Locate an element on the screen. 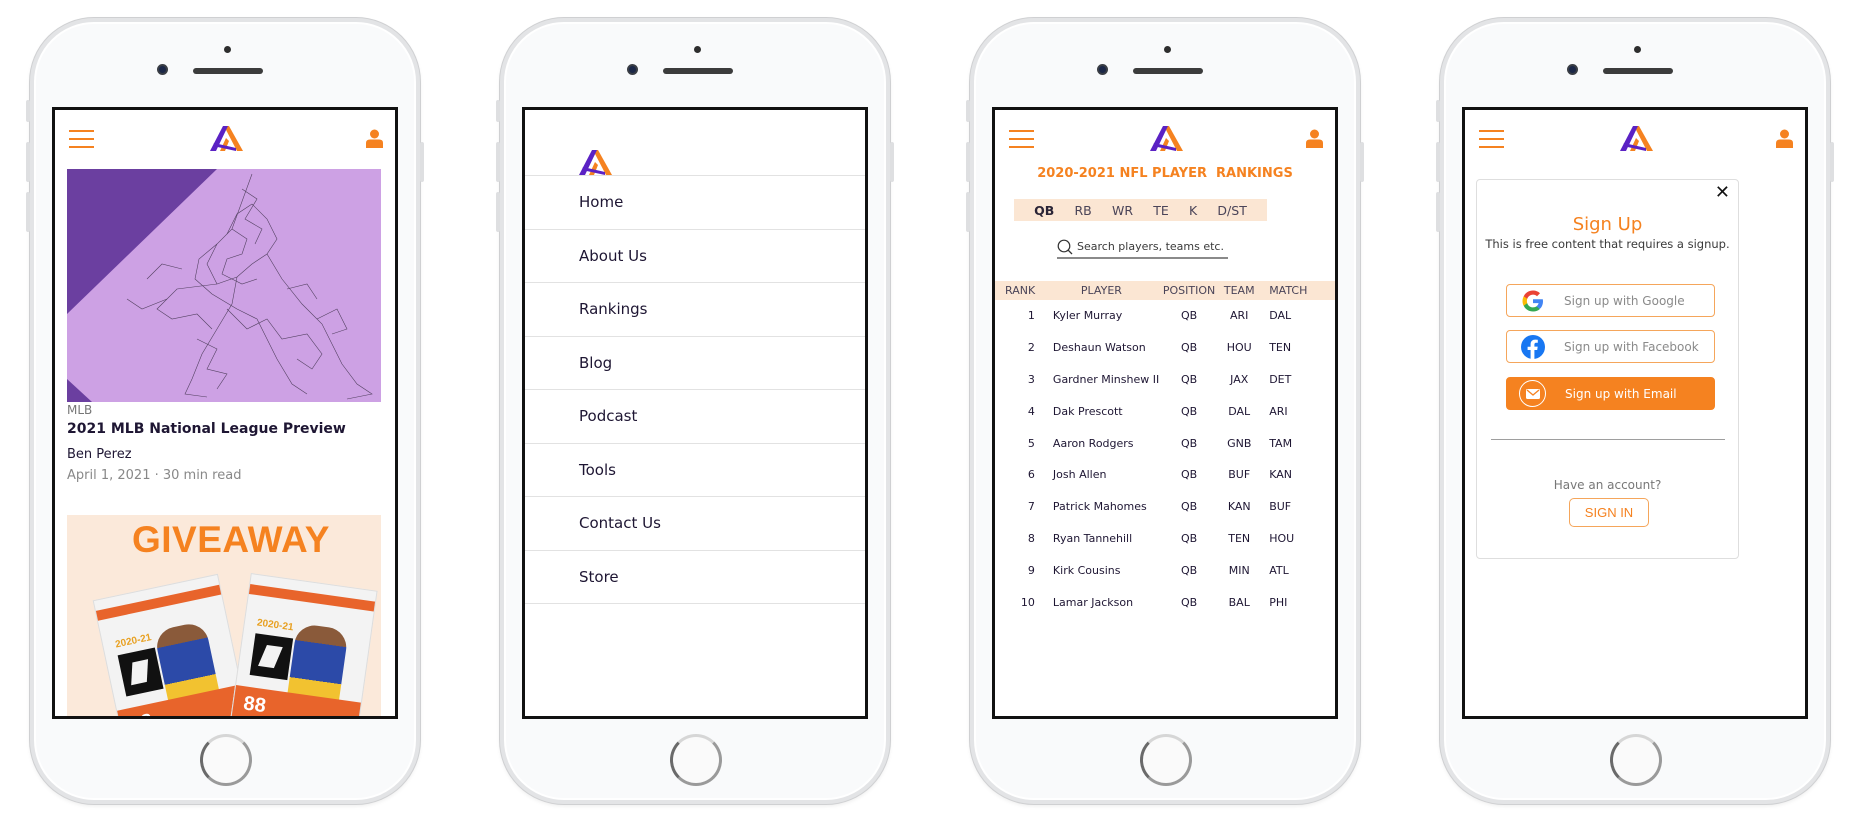 The height and width of the screenshot is (823, 1858). search-icon is located at coordinates (1065, 247).